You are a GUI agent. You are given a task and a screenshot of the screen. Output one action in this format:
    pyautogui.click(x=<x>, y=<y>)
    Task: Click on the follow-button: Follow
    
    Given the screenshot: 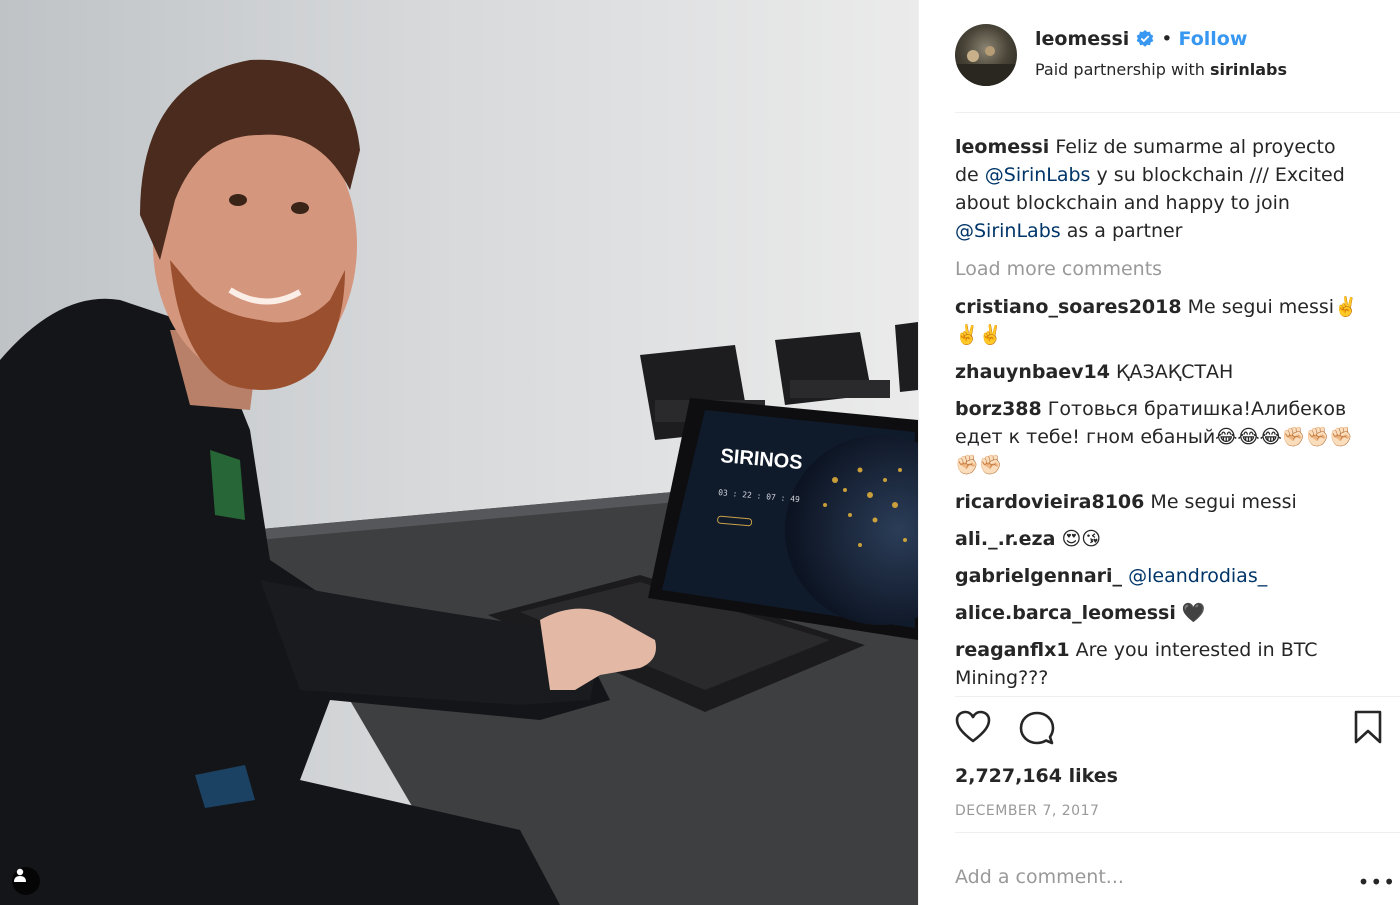 What is the action you would take?
    pyautogui.click(x=1213, y=39)
    